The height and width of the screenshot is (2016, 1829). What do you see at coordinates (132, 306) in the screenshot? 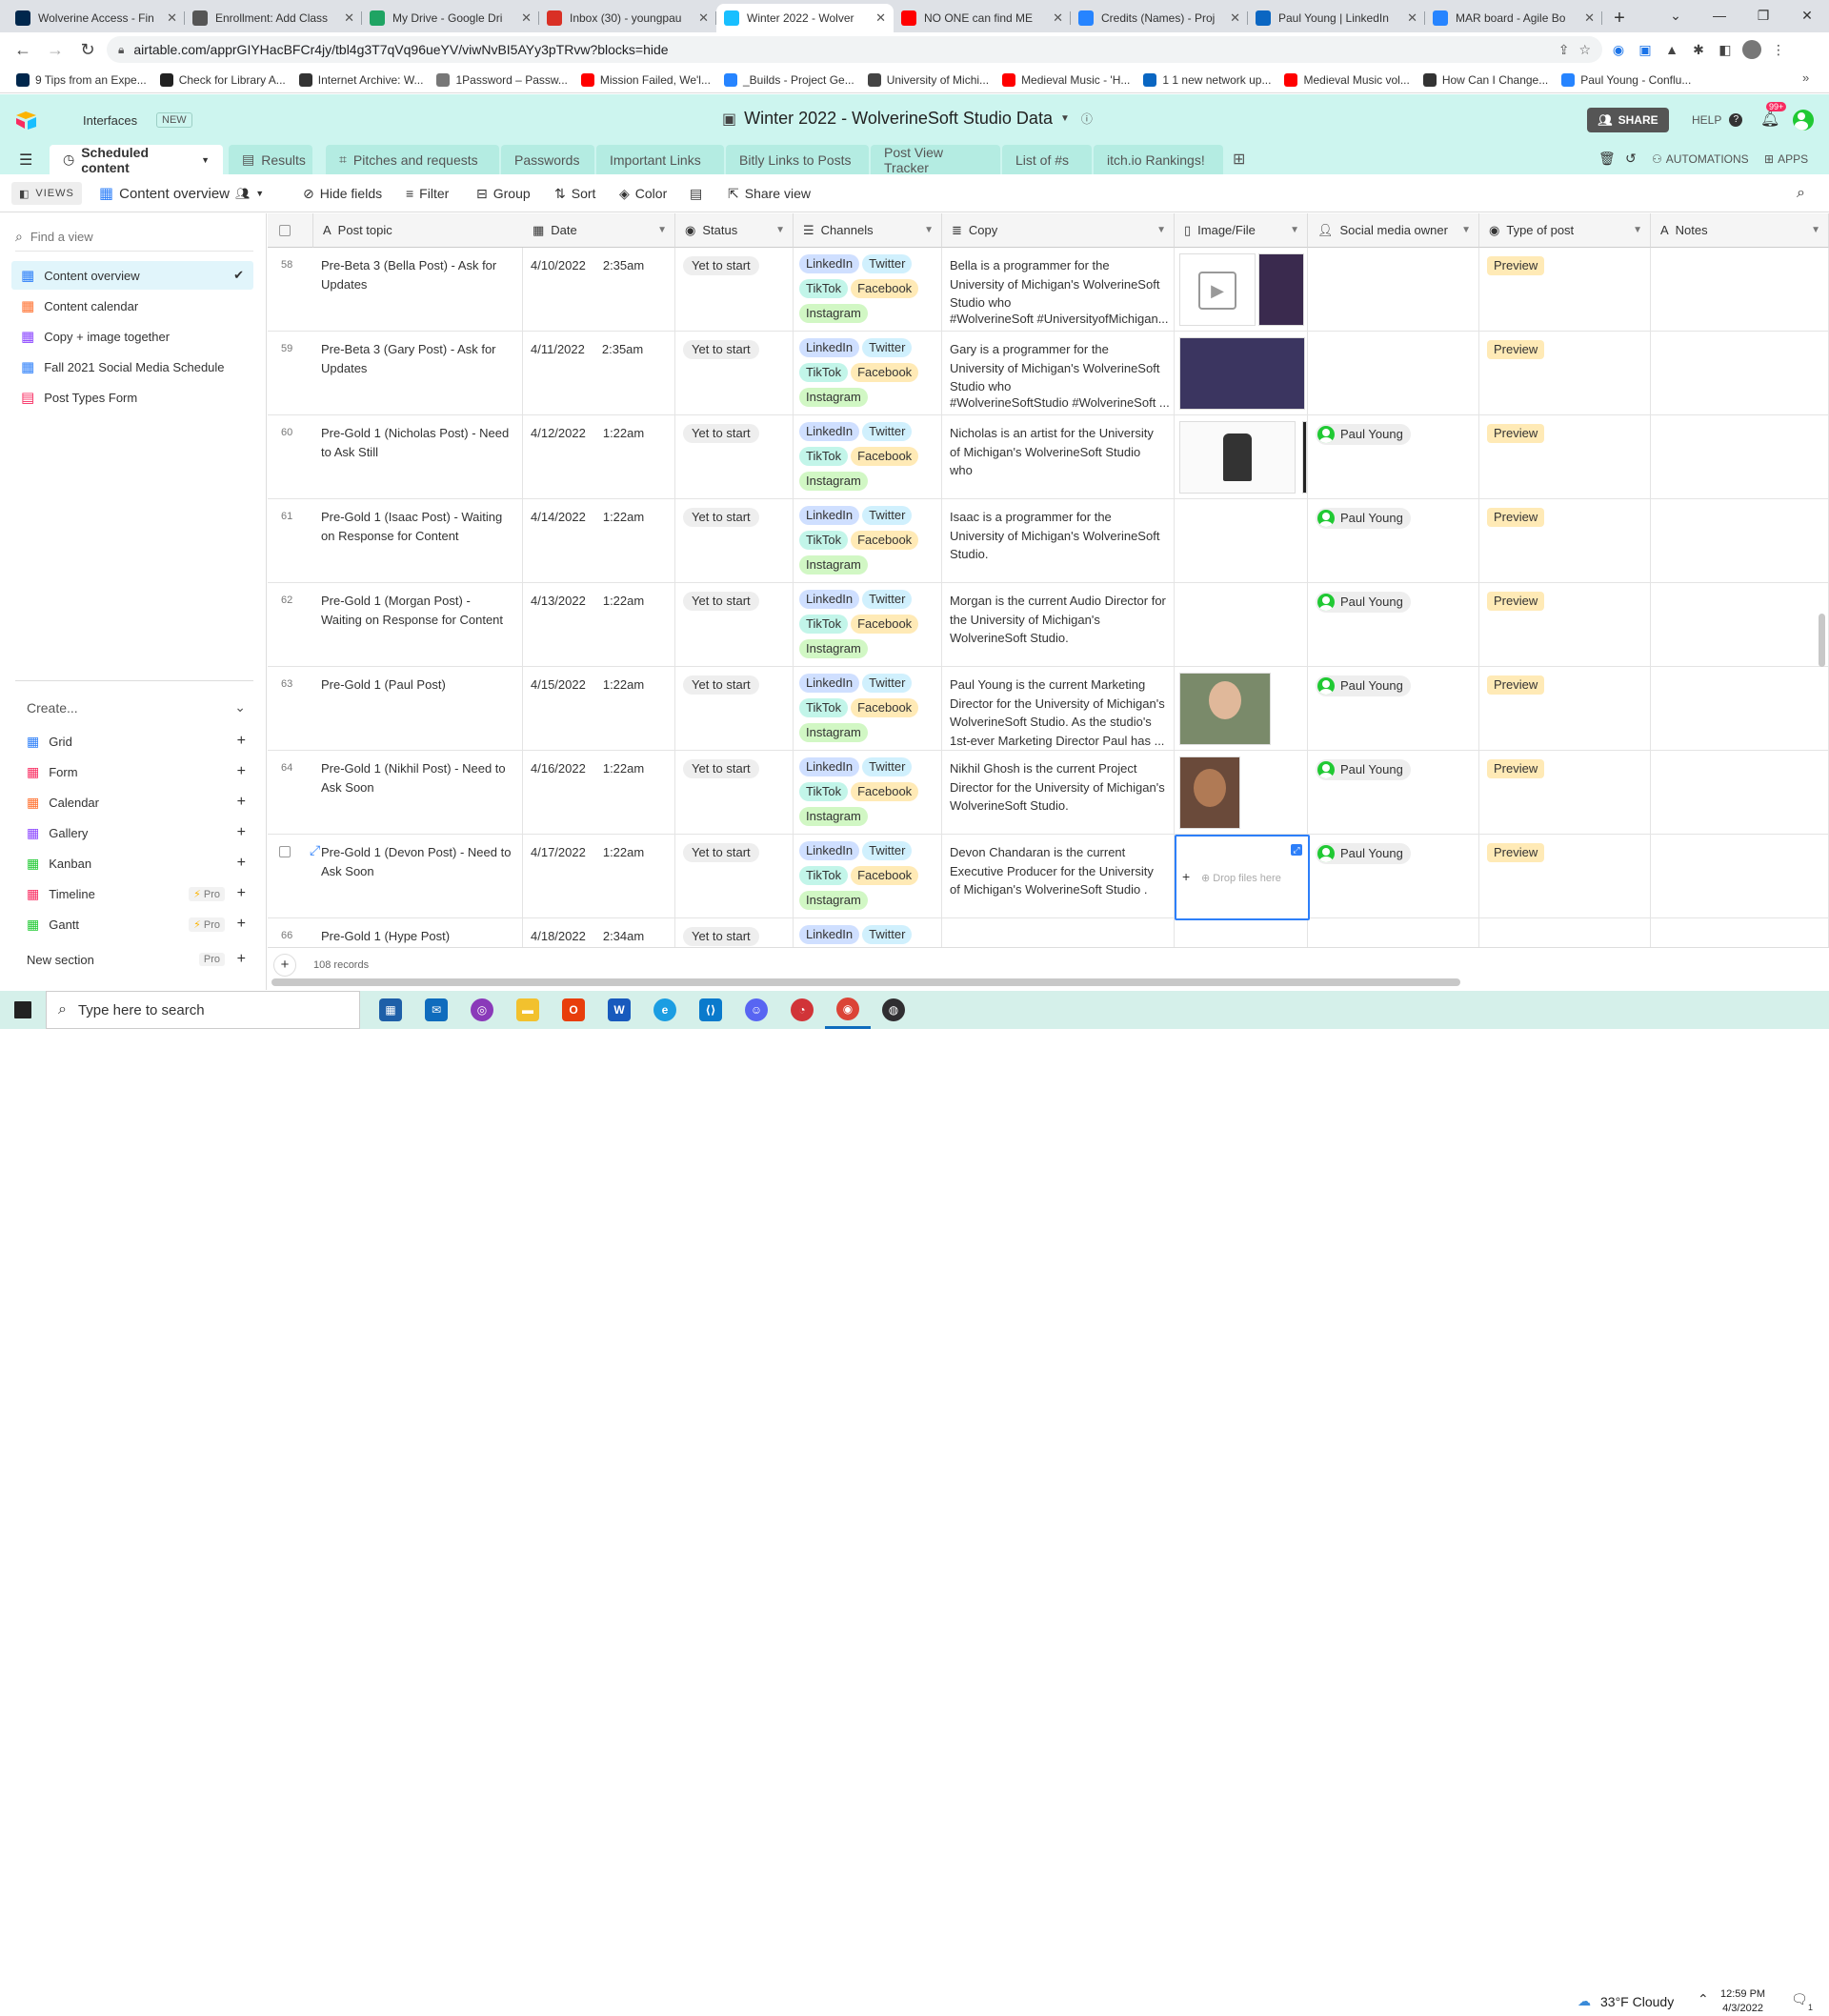
I see `sidebar-view-item: ▦ Content calendar` at bounding box center [132, 306].